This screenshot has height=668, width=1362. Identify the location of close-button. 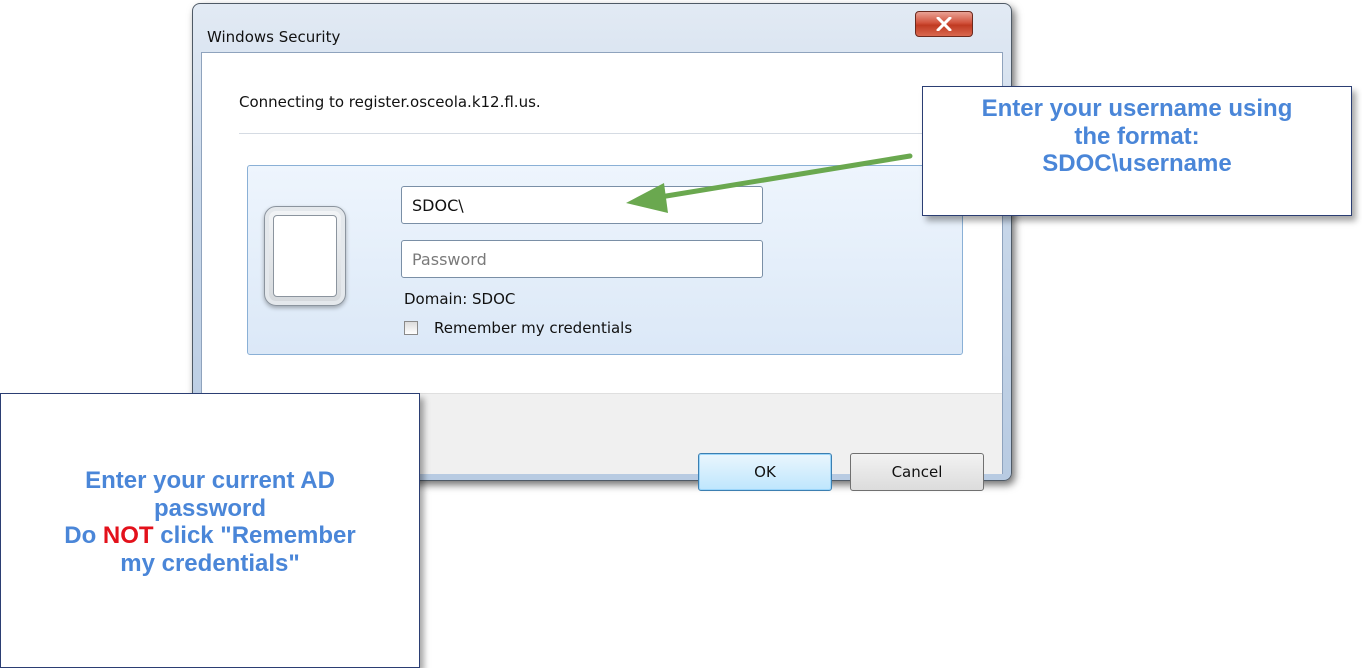
(944, 24).